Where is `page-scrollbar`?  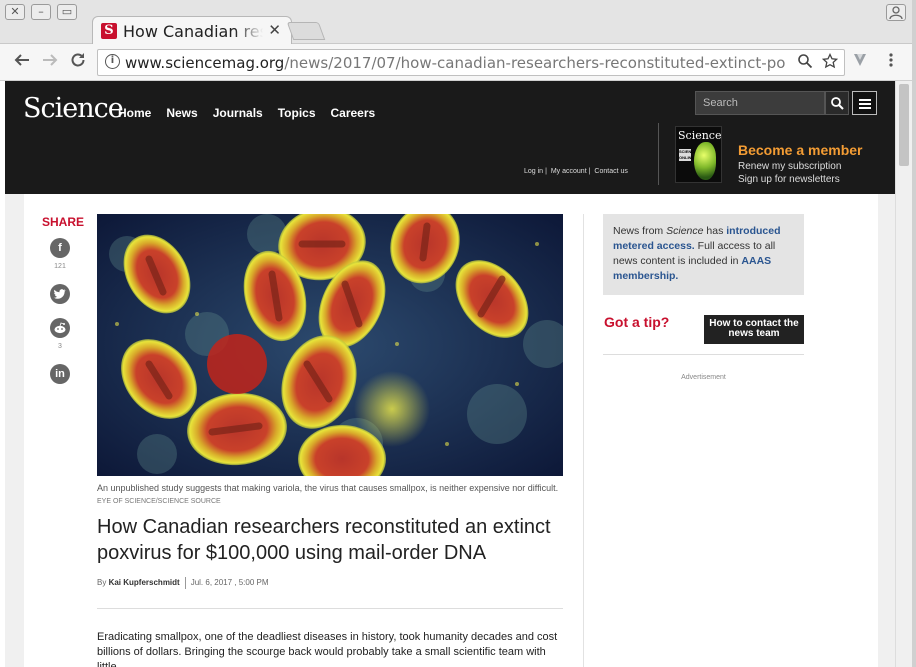 page-scrollbar is located at coordinates (903, 374).